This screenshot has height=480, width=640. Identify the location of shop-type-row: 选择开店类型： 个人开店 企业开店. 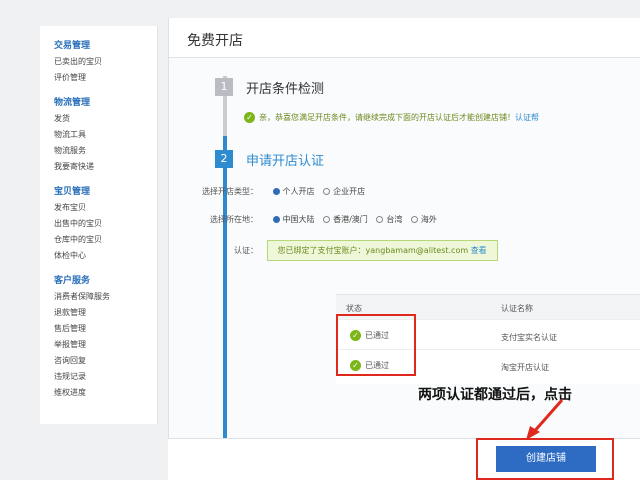
(276, 191).